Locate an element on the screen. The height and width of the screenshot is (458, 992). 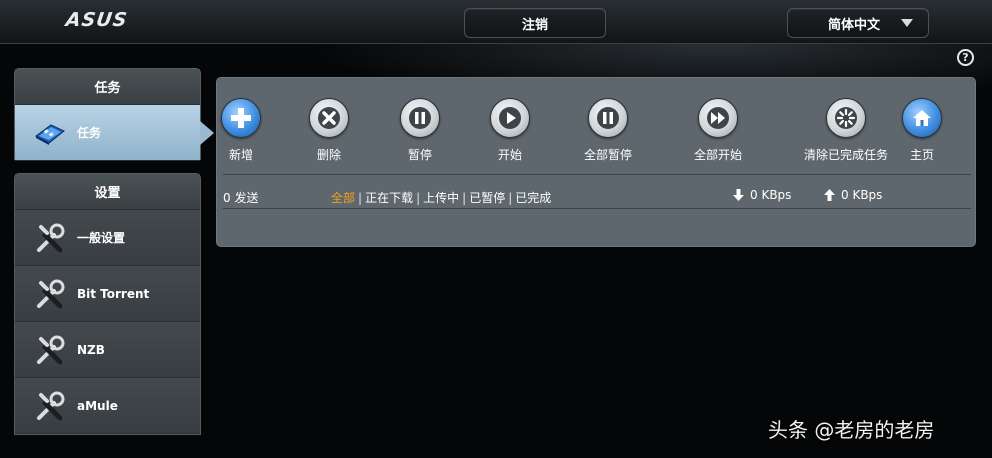
start-all-button: 全部开始 is located at coordinates (718, 130).